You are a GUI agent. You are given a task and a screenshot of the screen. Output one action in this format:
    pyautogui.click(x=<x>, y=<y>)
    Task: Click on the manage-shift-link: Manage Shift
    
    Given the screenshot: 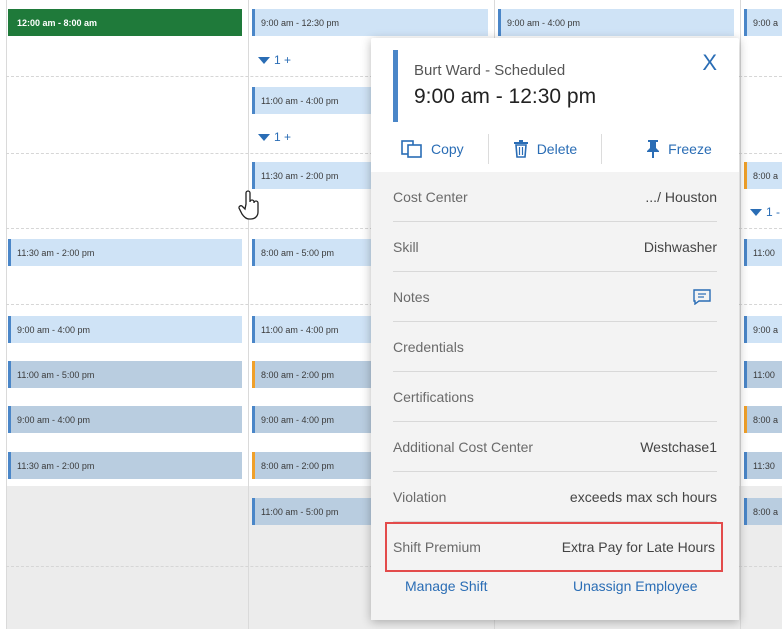 What is the action you would take?
    pyautogui.click(x=446, y=586)
    